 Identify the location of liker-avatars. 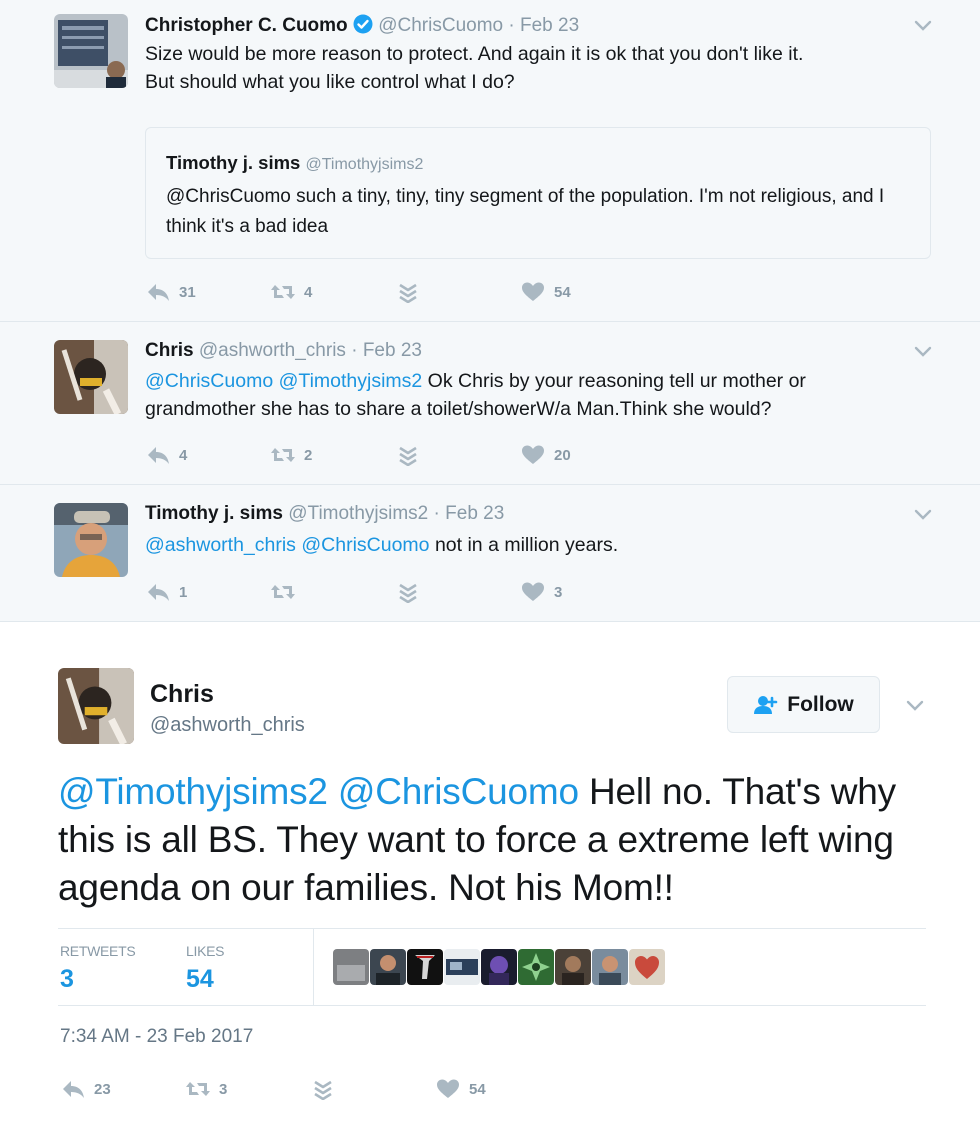
(499, 967).